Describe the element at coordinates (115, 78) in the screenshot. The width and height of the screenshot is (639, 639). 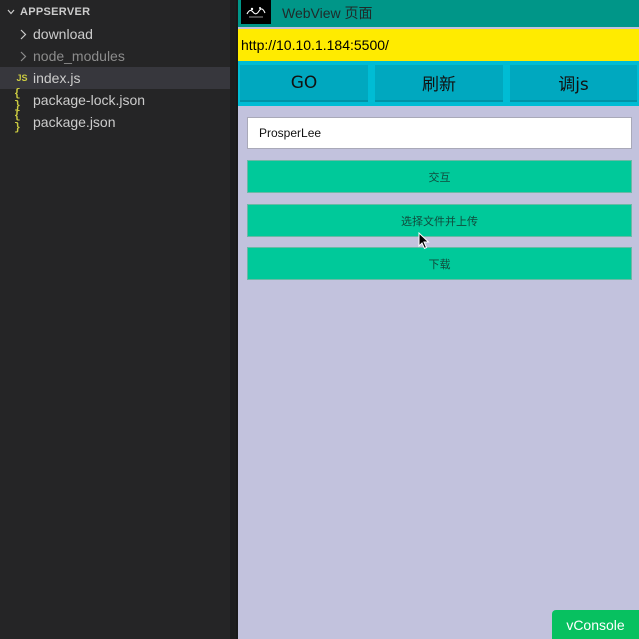
I see `tree-file-index-js: JS index.js` at that location.